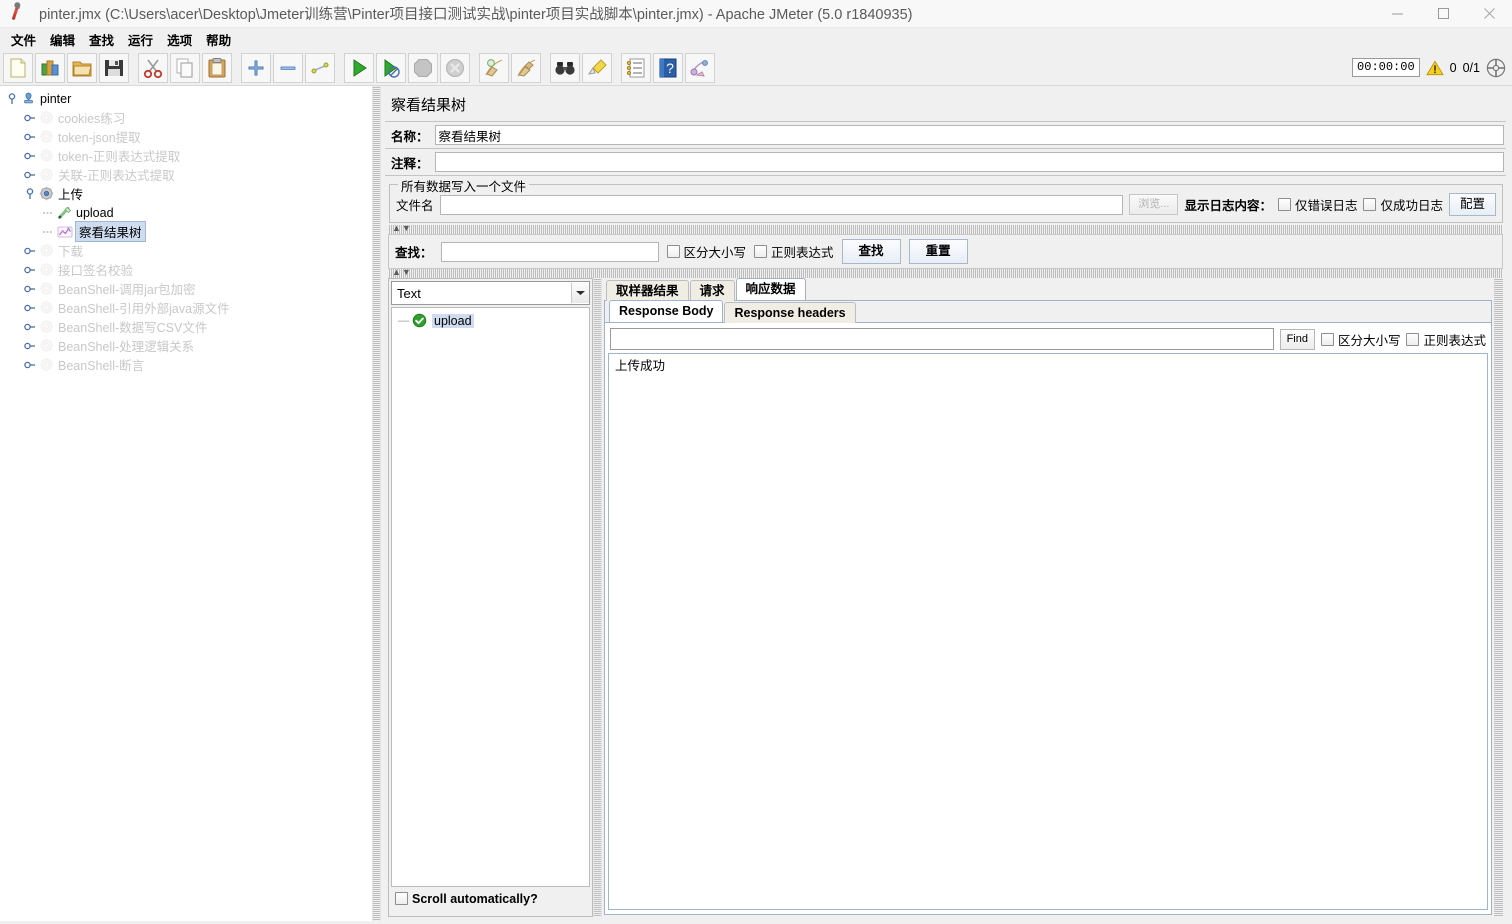 This screenshot has height=924, width=1512. Describe the element at coordinates (186, 307) in the screenshot. I see `tree-node: BeanShell-引用外部java源文件` at that location.